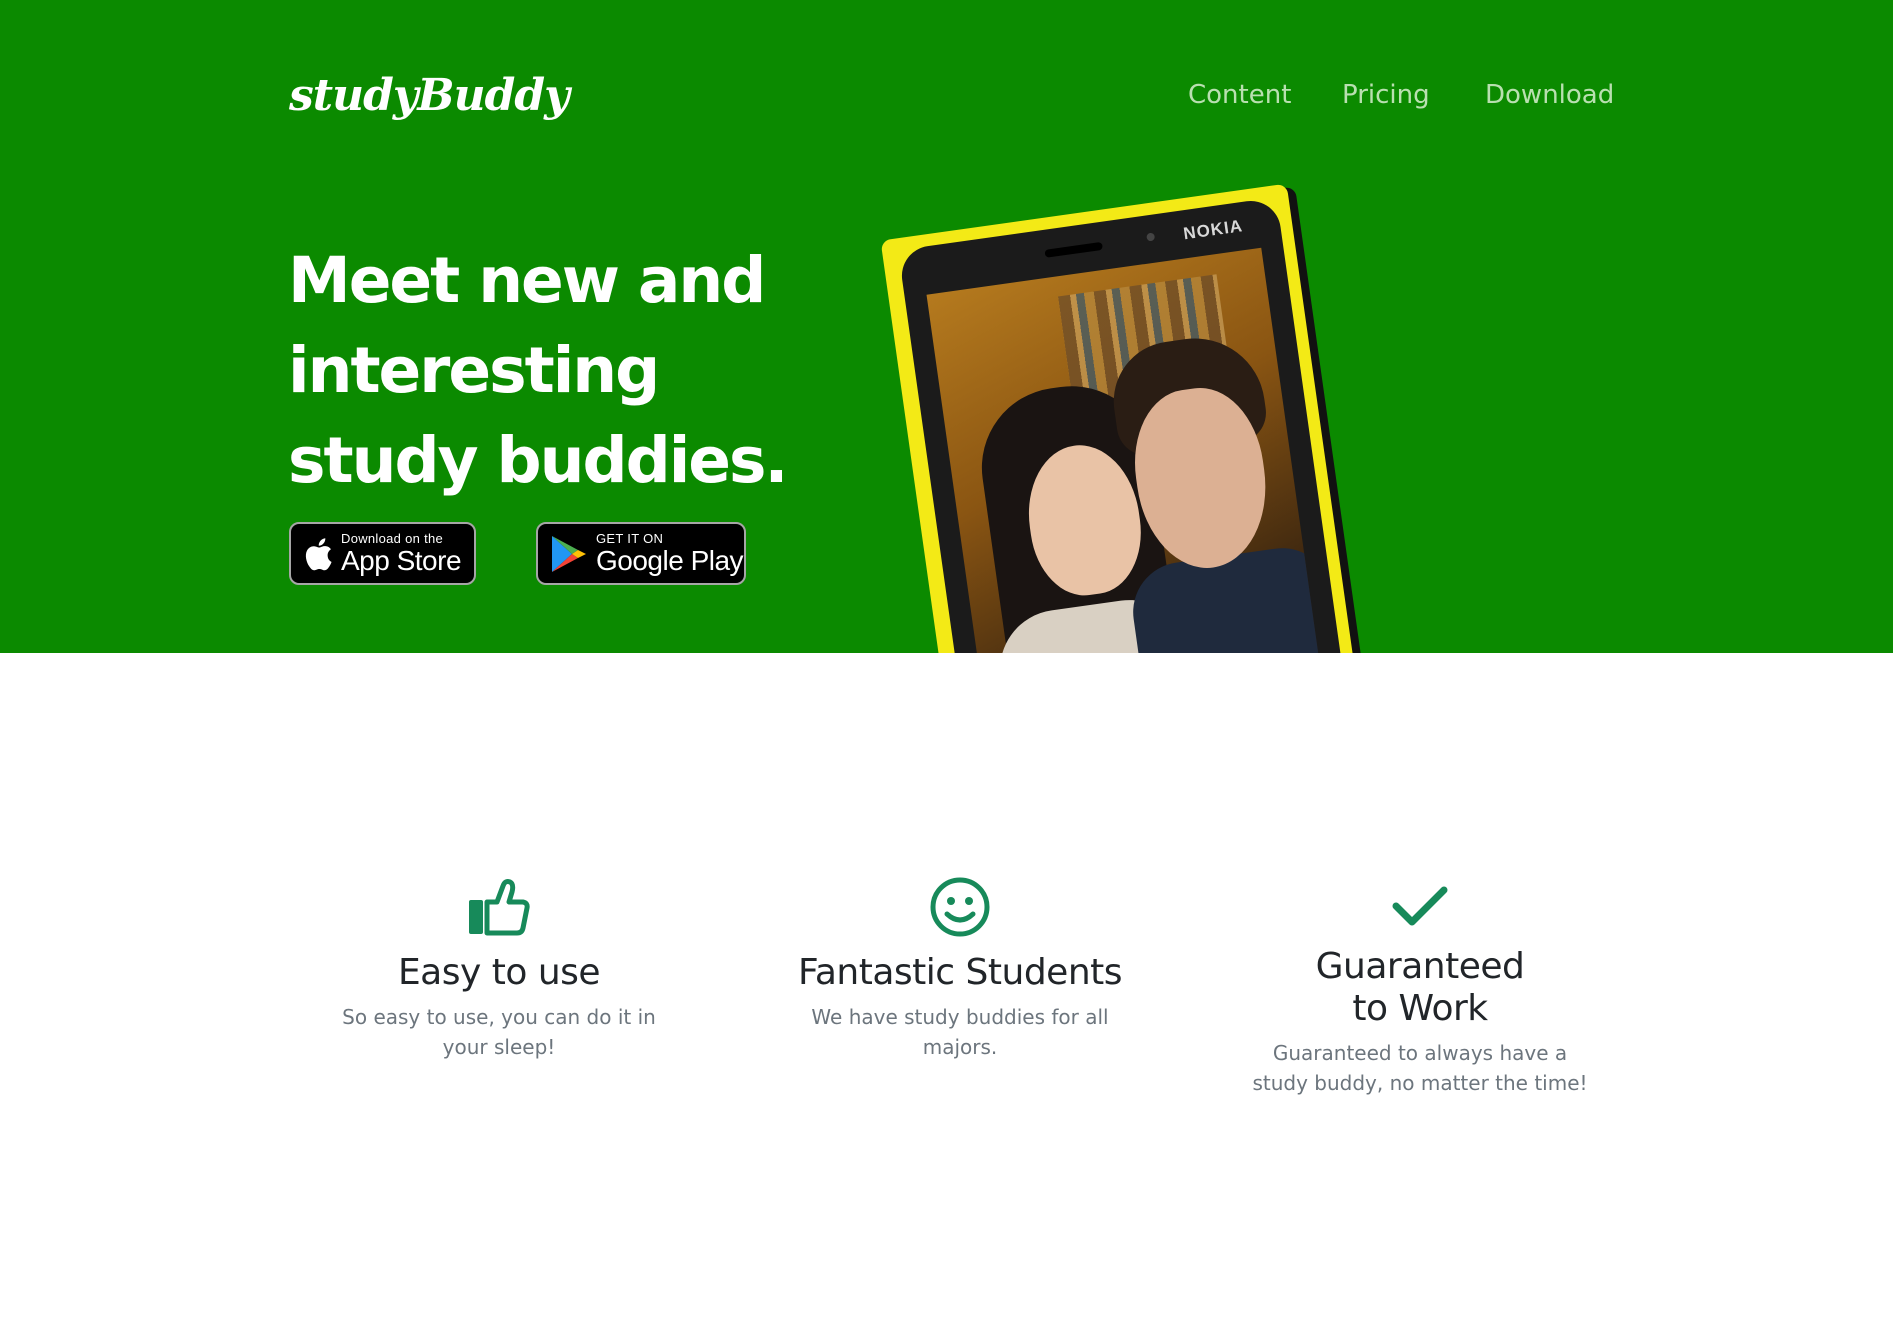 The width and height of the screenshot is (1893, 1336). Describe the element at coordinates (499, 907) in the screenshot. I see `thumbs-up-icon` at that location.